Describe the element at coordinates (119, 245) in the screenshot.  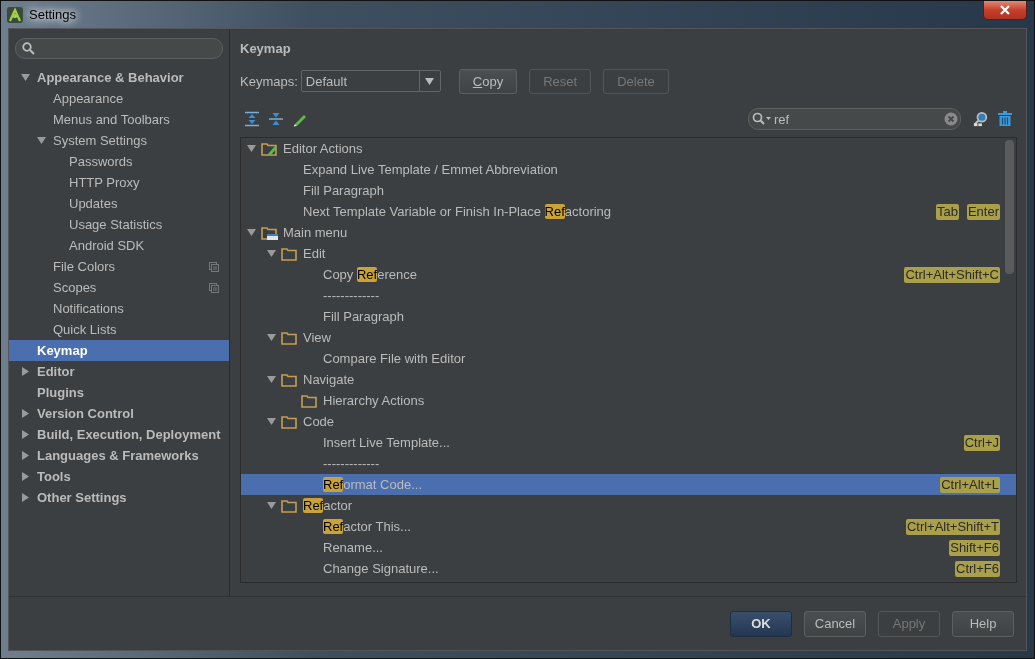
I see `sidebar-item: Android SDK` at that location.